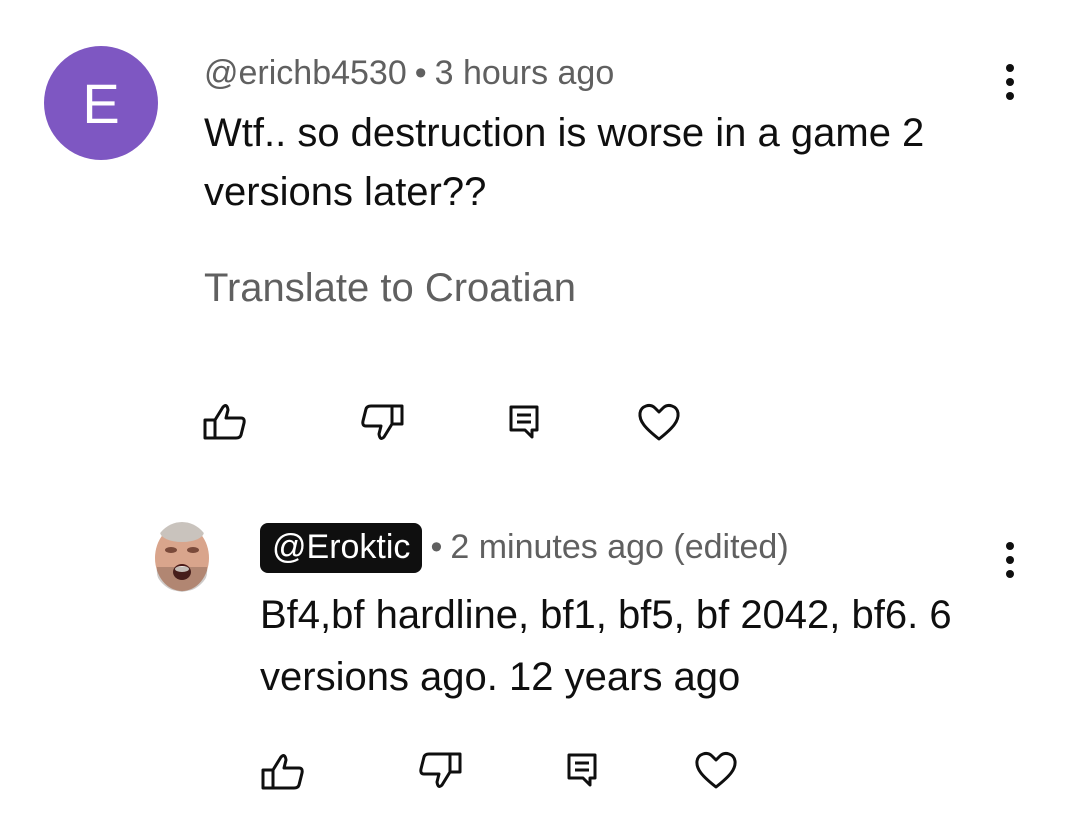  Describe the element at coordinates (345, 192) in the screenshot. I see `comment-text-line: versions later??` at that location.